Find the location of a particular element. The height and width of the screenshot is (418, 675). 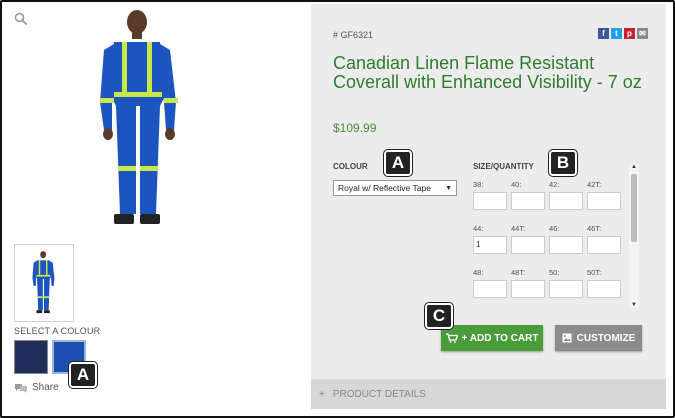

customize-label: CUSTOMIZE is located at coordinates (606, 338).